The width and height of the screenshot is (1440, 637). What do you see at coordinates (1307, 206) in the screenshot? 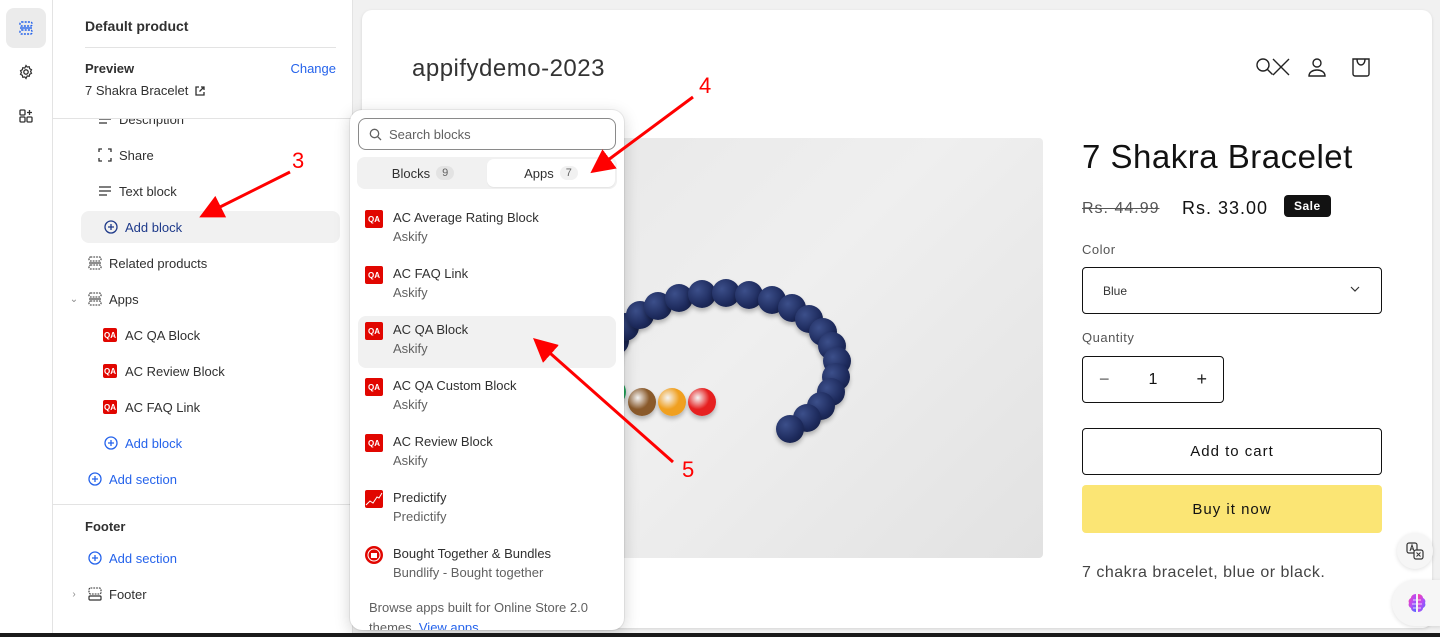
I see `sale-badge: Sale` at bounding box center [1307, 206].